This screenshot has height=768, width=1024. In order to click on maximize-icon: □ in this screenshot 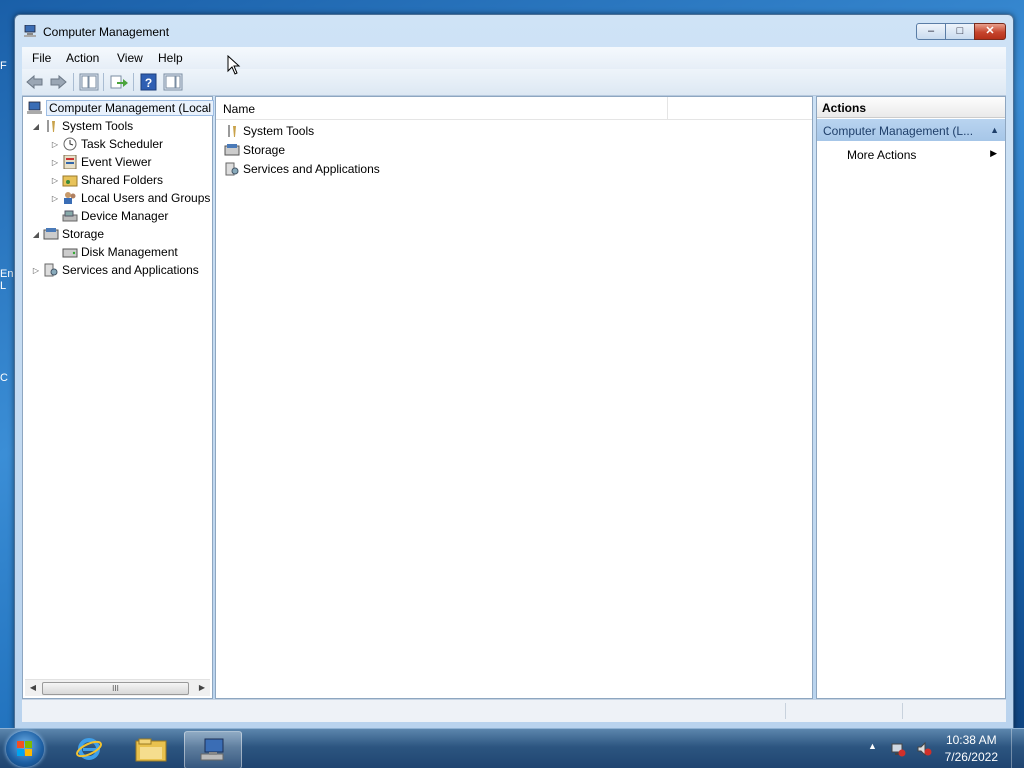, I will do `click(960, 31)`.